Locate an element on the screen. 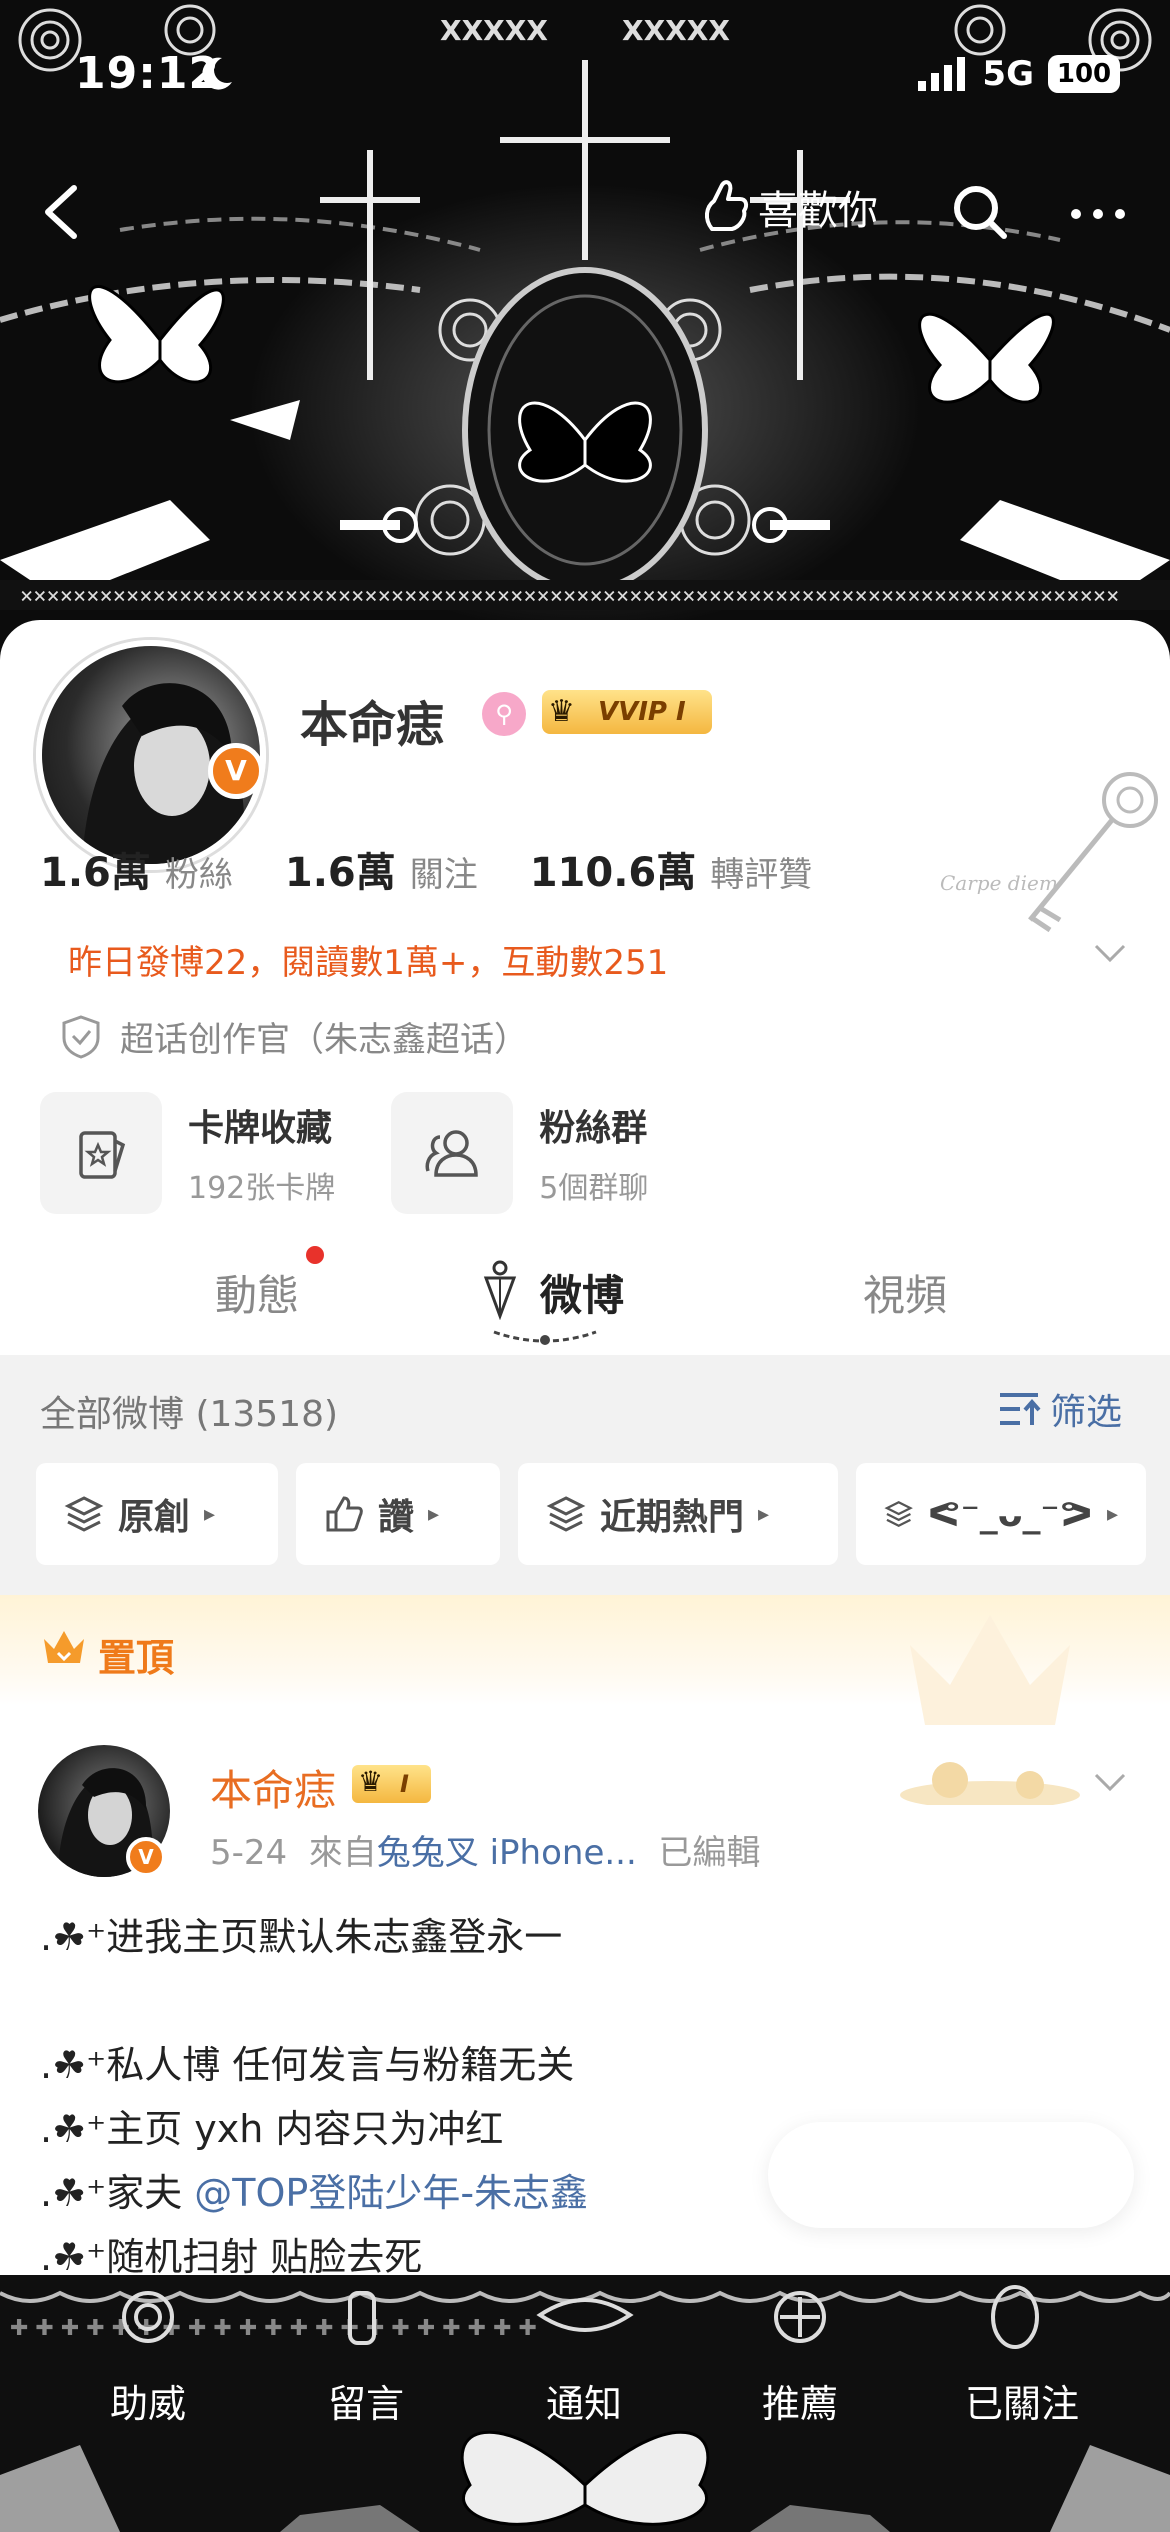  post-line-text: 主页 yxh 内容只为冲红 is located at coordinates (305, 2129).